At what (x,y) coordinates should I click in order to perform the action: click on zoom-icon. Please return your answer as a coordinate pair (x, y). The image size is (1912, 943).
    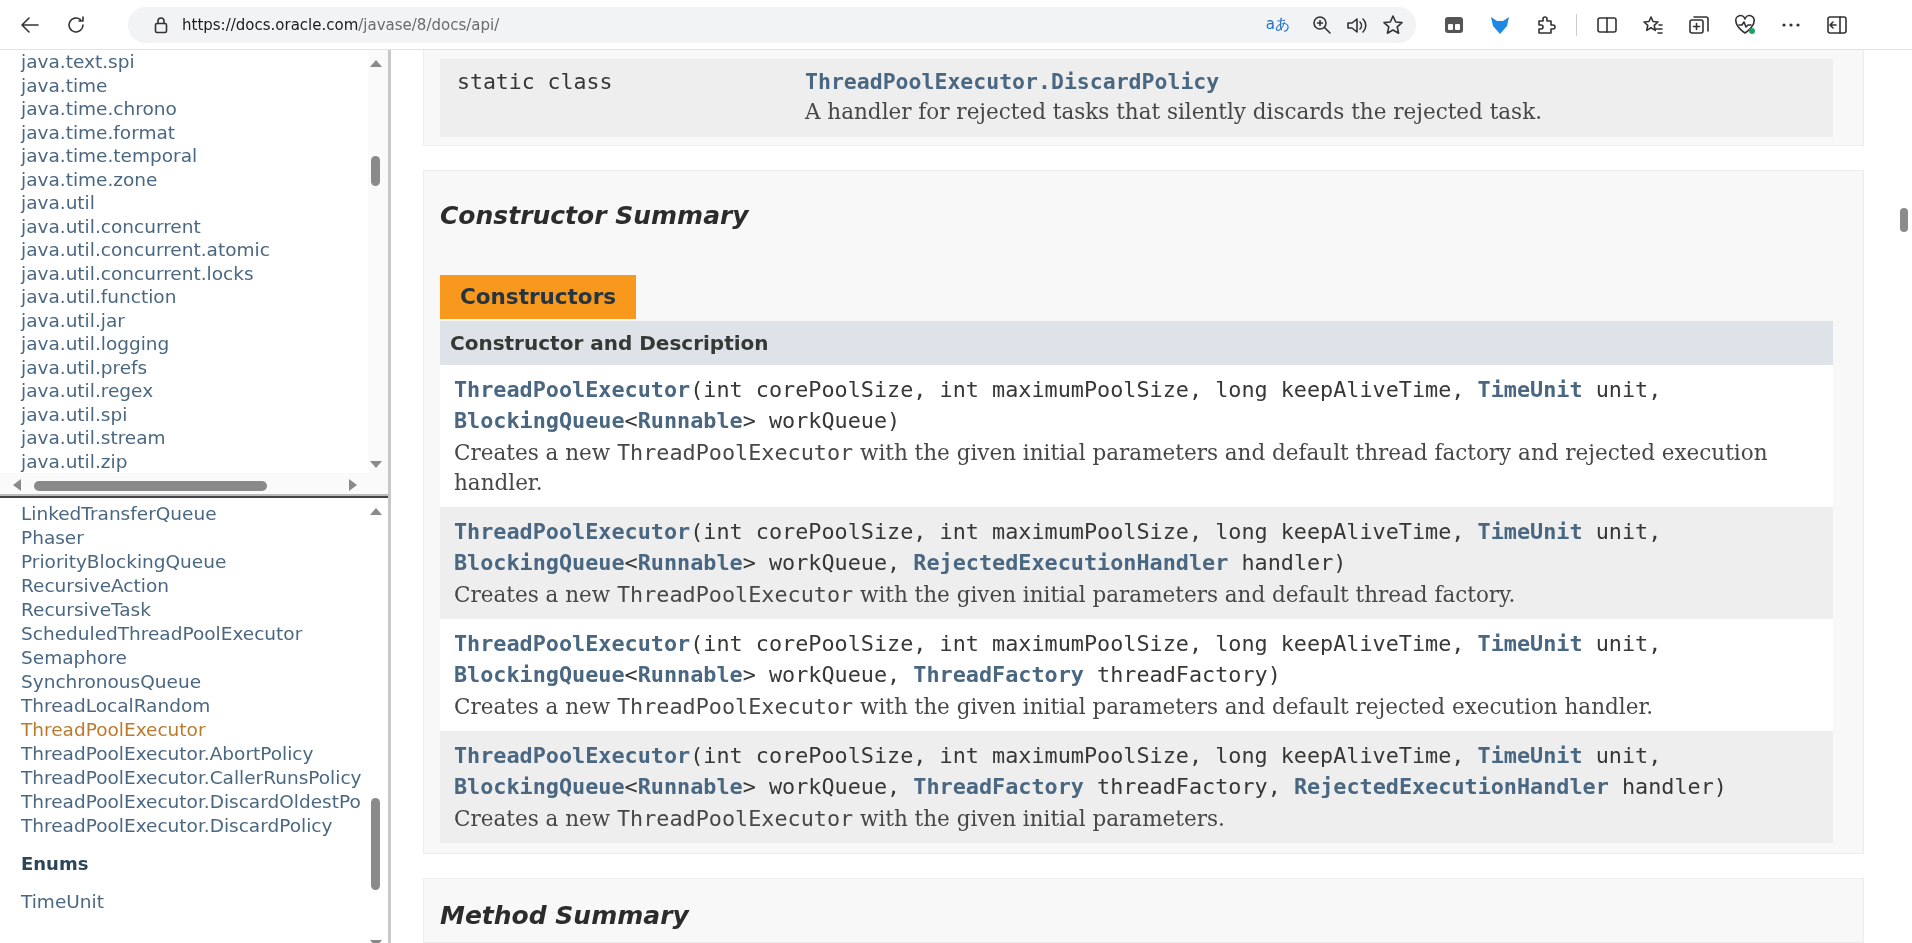
    Looking at the image, I should click on (1322, 24).